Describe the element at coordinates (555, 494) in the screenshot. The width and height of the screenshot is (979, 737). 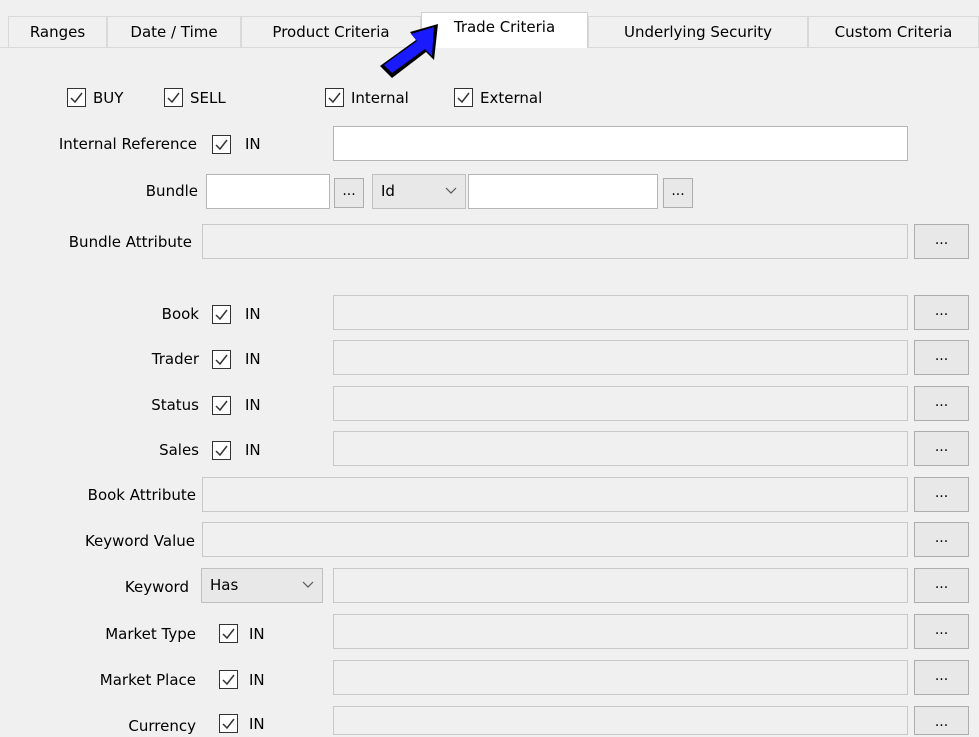
I see `book-attribute-field` at that location.